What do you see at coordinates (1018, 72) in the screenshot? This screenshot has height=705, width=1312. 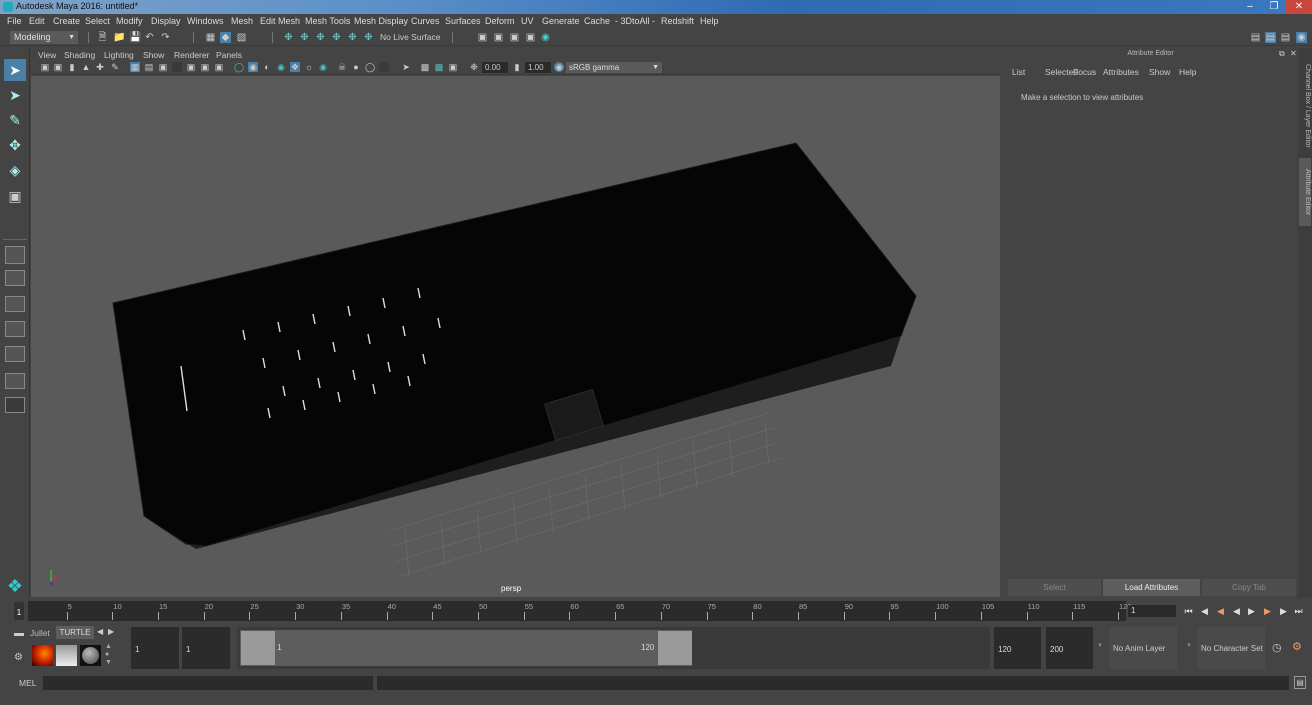 I see `ae-menu-list: List` at bounding box center [1018, 72].